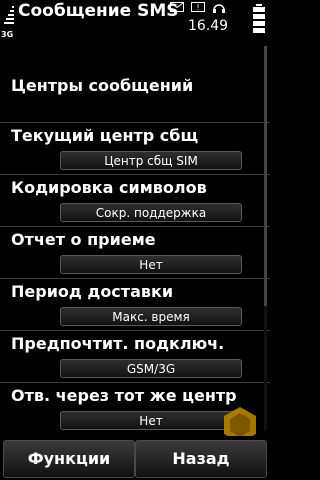 The height and width of the screenshot is (480, 320). Describe the element at coordinates (259, 18) in the screenshot. I see `battery-icon` at that location.